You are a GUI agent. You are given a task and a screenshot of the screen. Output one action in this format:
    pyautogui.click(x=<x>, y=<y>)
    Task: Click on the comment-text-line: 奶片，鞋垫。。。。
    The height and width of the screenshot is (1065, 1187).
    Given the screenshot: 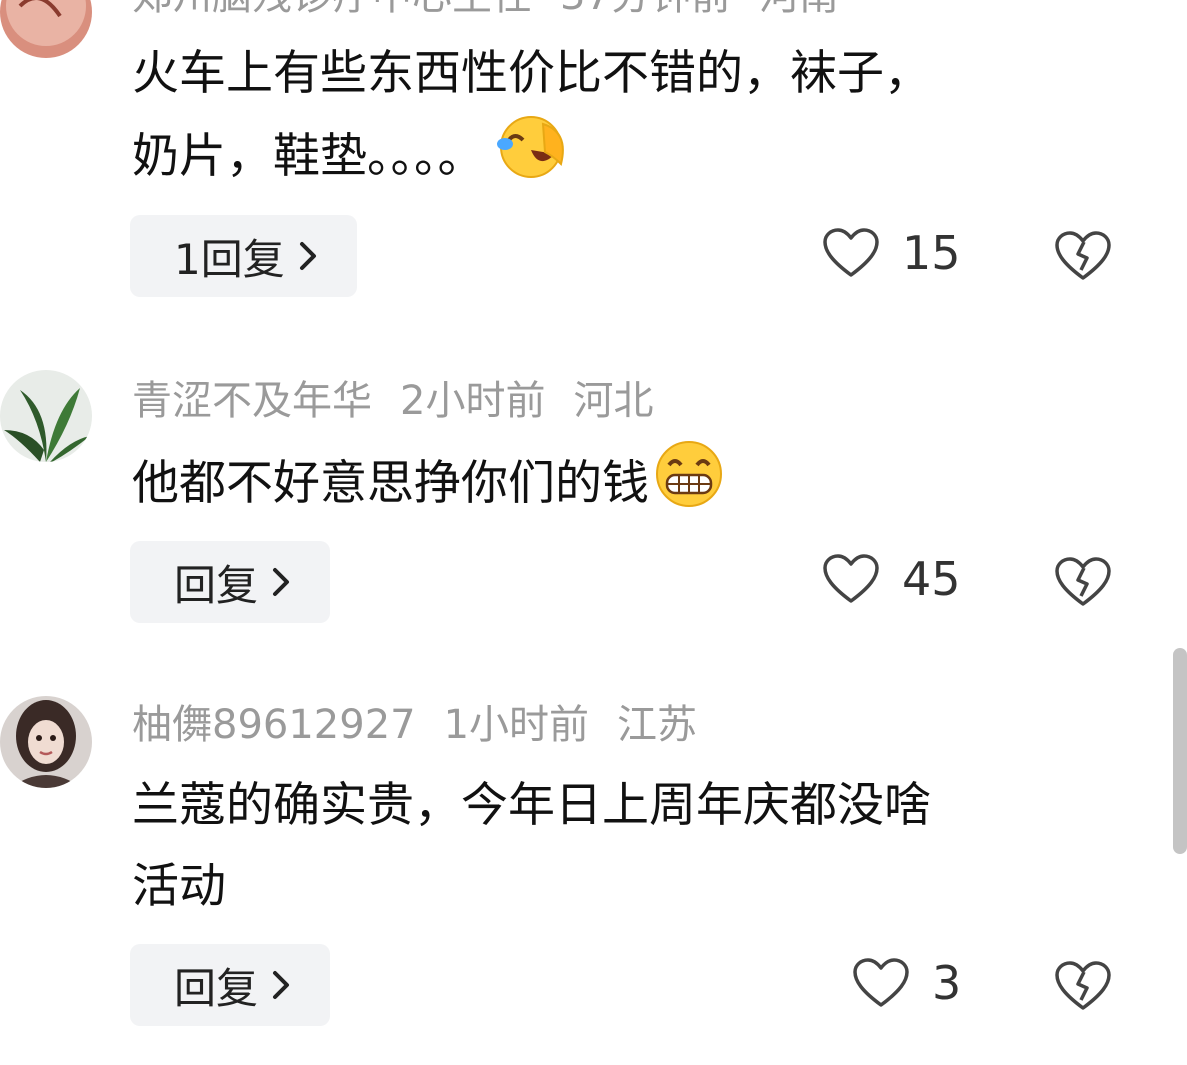 What is the action you would take?
    pyautogui.click(x=308, y=156)
    